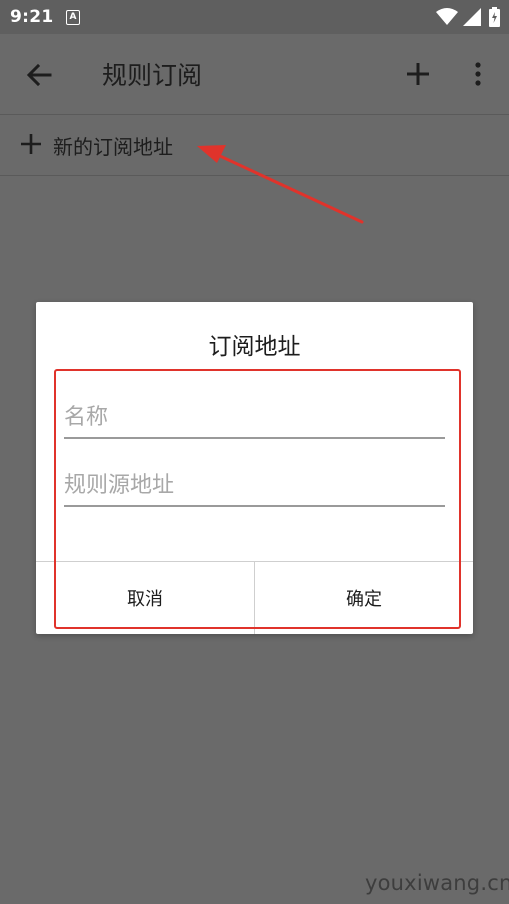  Describe the element at coordinates (437, 883) in the screenshot. I see `watermark: youxiwang.cn` at that location.